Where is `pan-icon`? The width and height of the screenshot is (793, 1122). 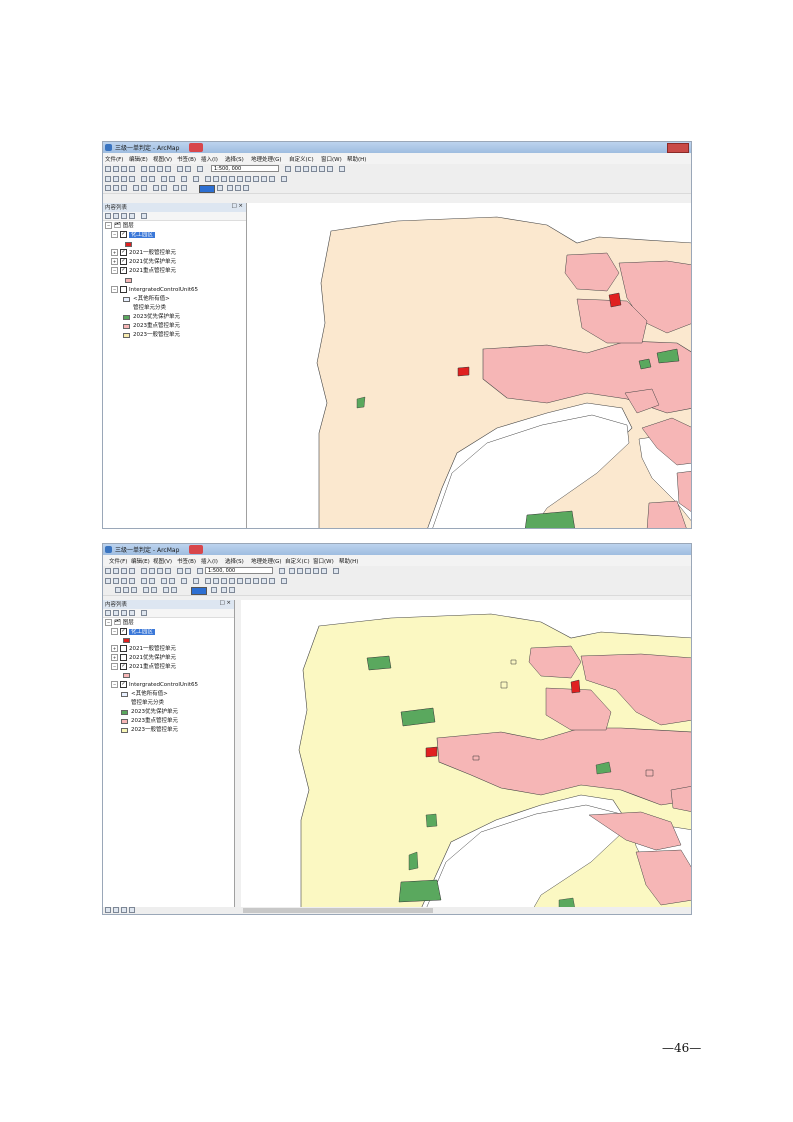 pan-icon is located at coordinates (124, 581).